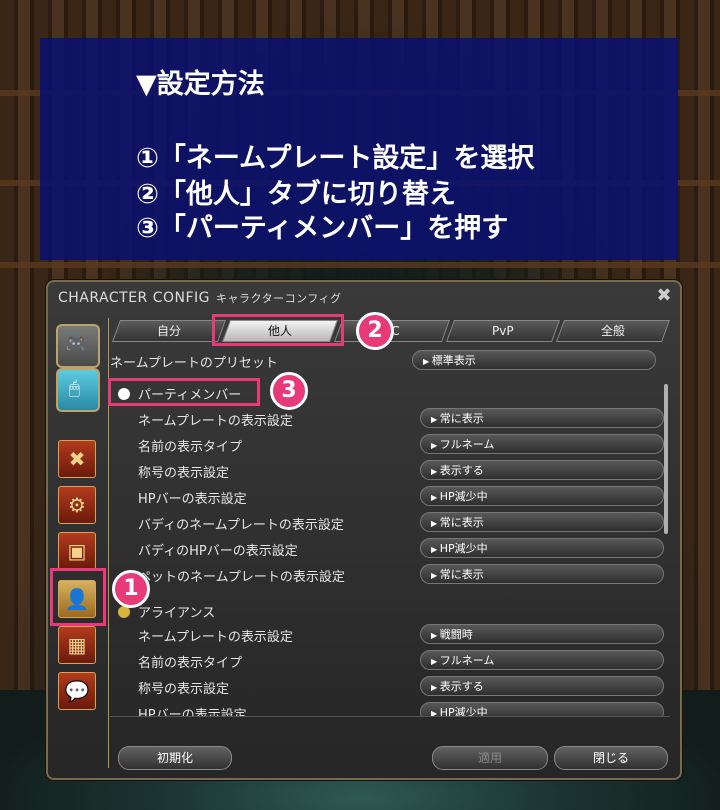  Describe the element at coordinates (131, 589) in the screenshot. I see `marker-1: 1` at that location.